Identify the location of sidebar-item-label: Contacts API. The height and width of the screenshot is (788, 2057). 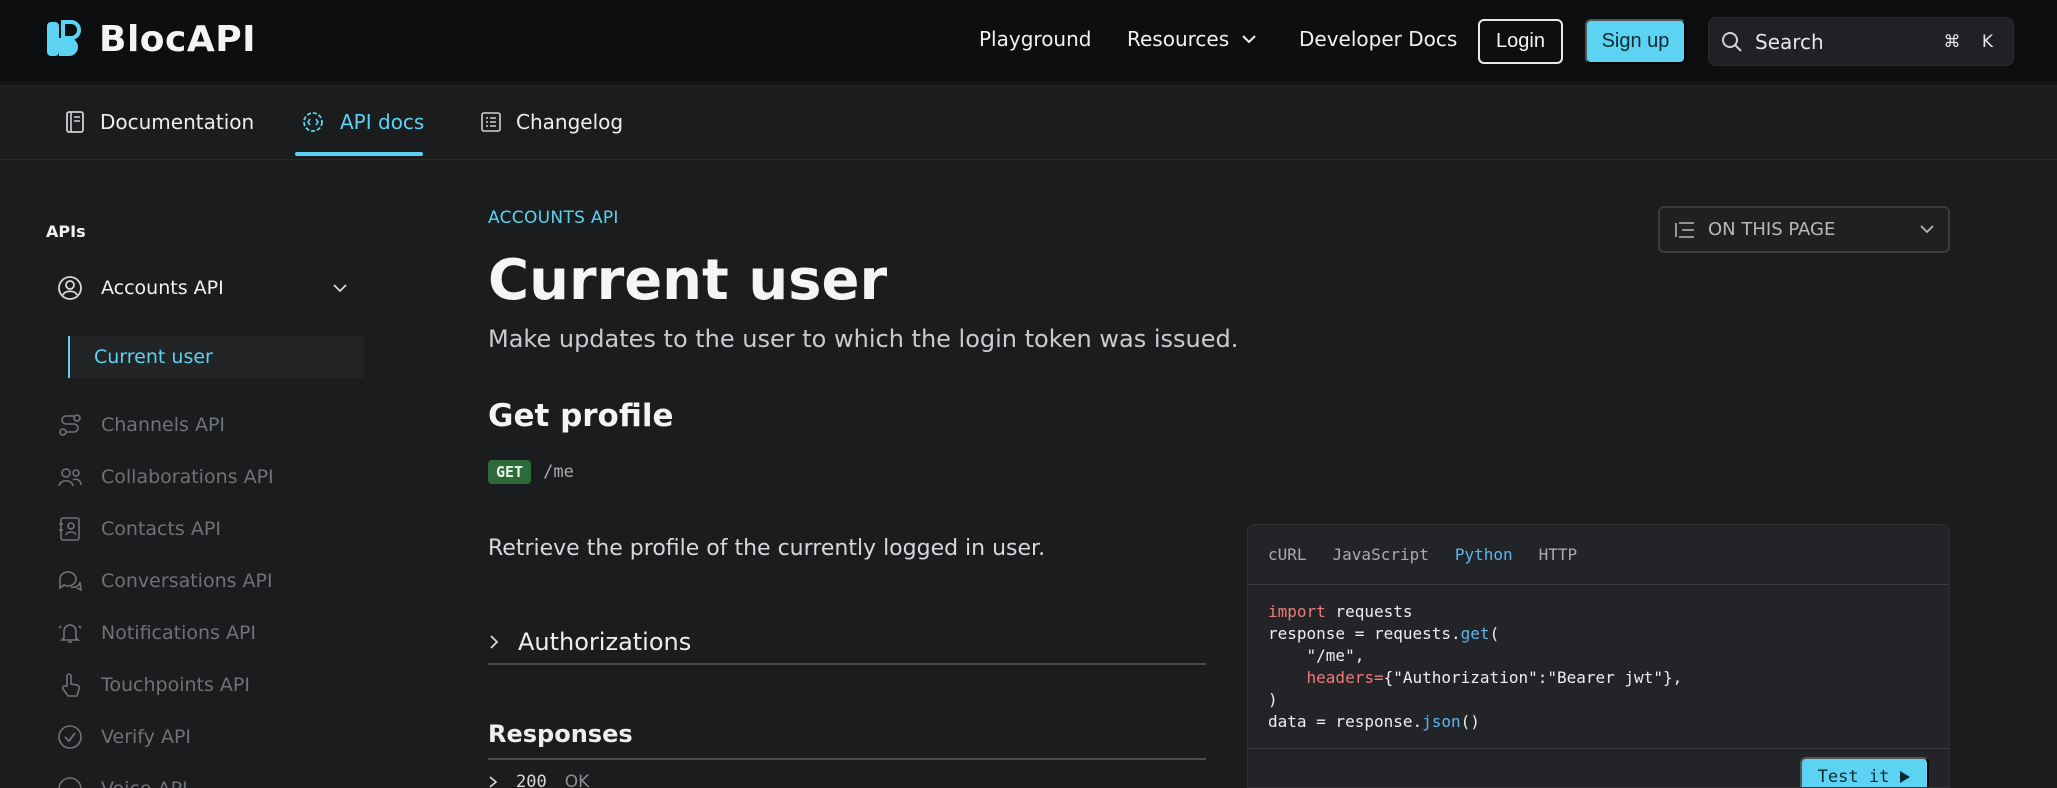
(161, 529).